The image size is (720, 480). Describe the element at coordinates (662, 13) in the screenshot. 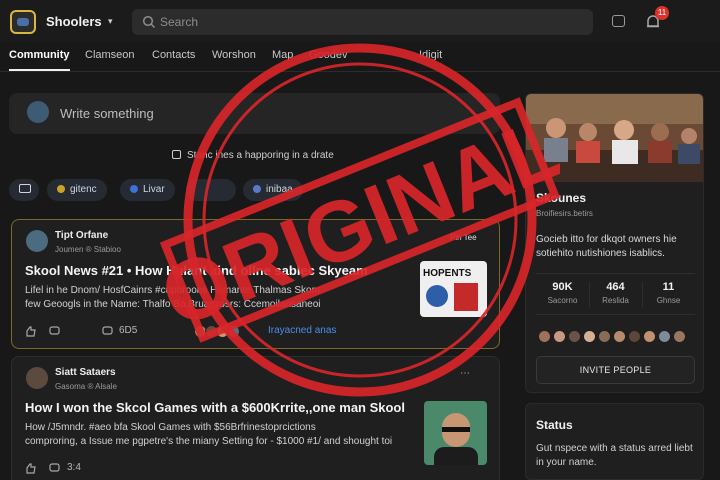

I see `notification-badge: 11` at that location.